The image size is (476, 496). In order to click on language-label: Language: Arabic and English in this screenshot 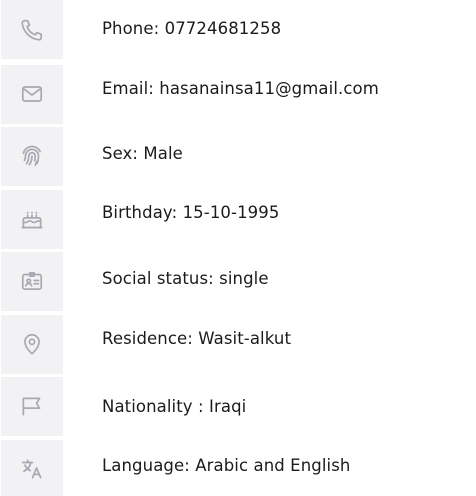, I will do `click(226, 465)`.